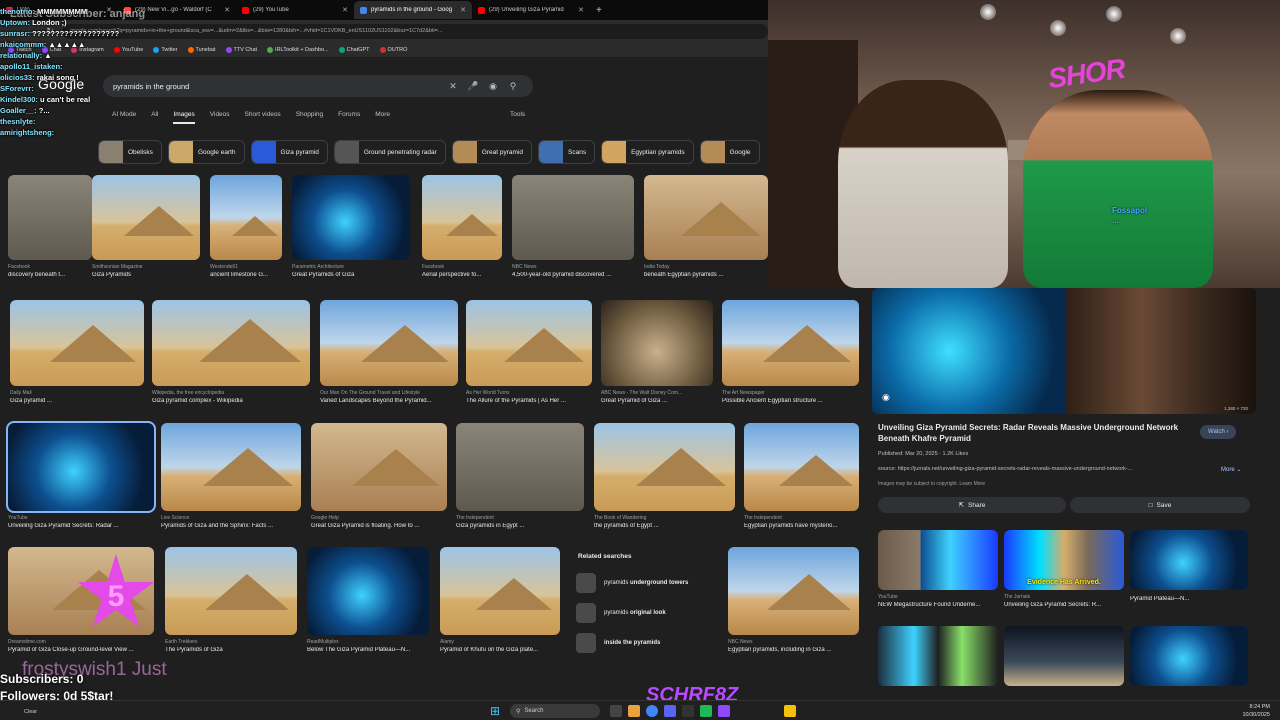  What do you see at coordinates (555, 711) in the screenshot?
I see `taskbar-search: ⚲ Search` at bounding box center [555, 711].